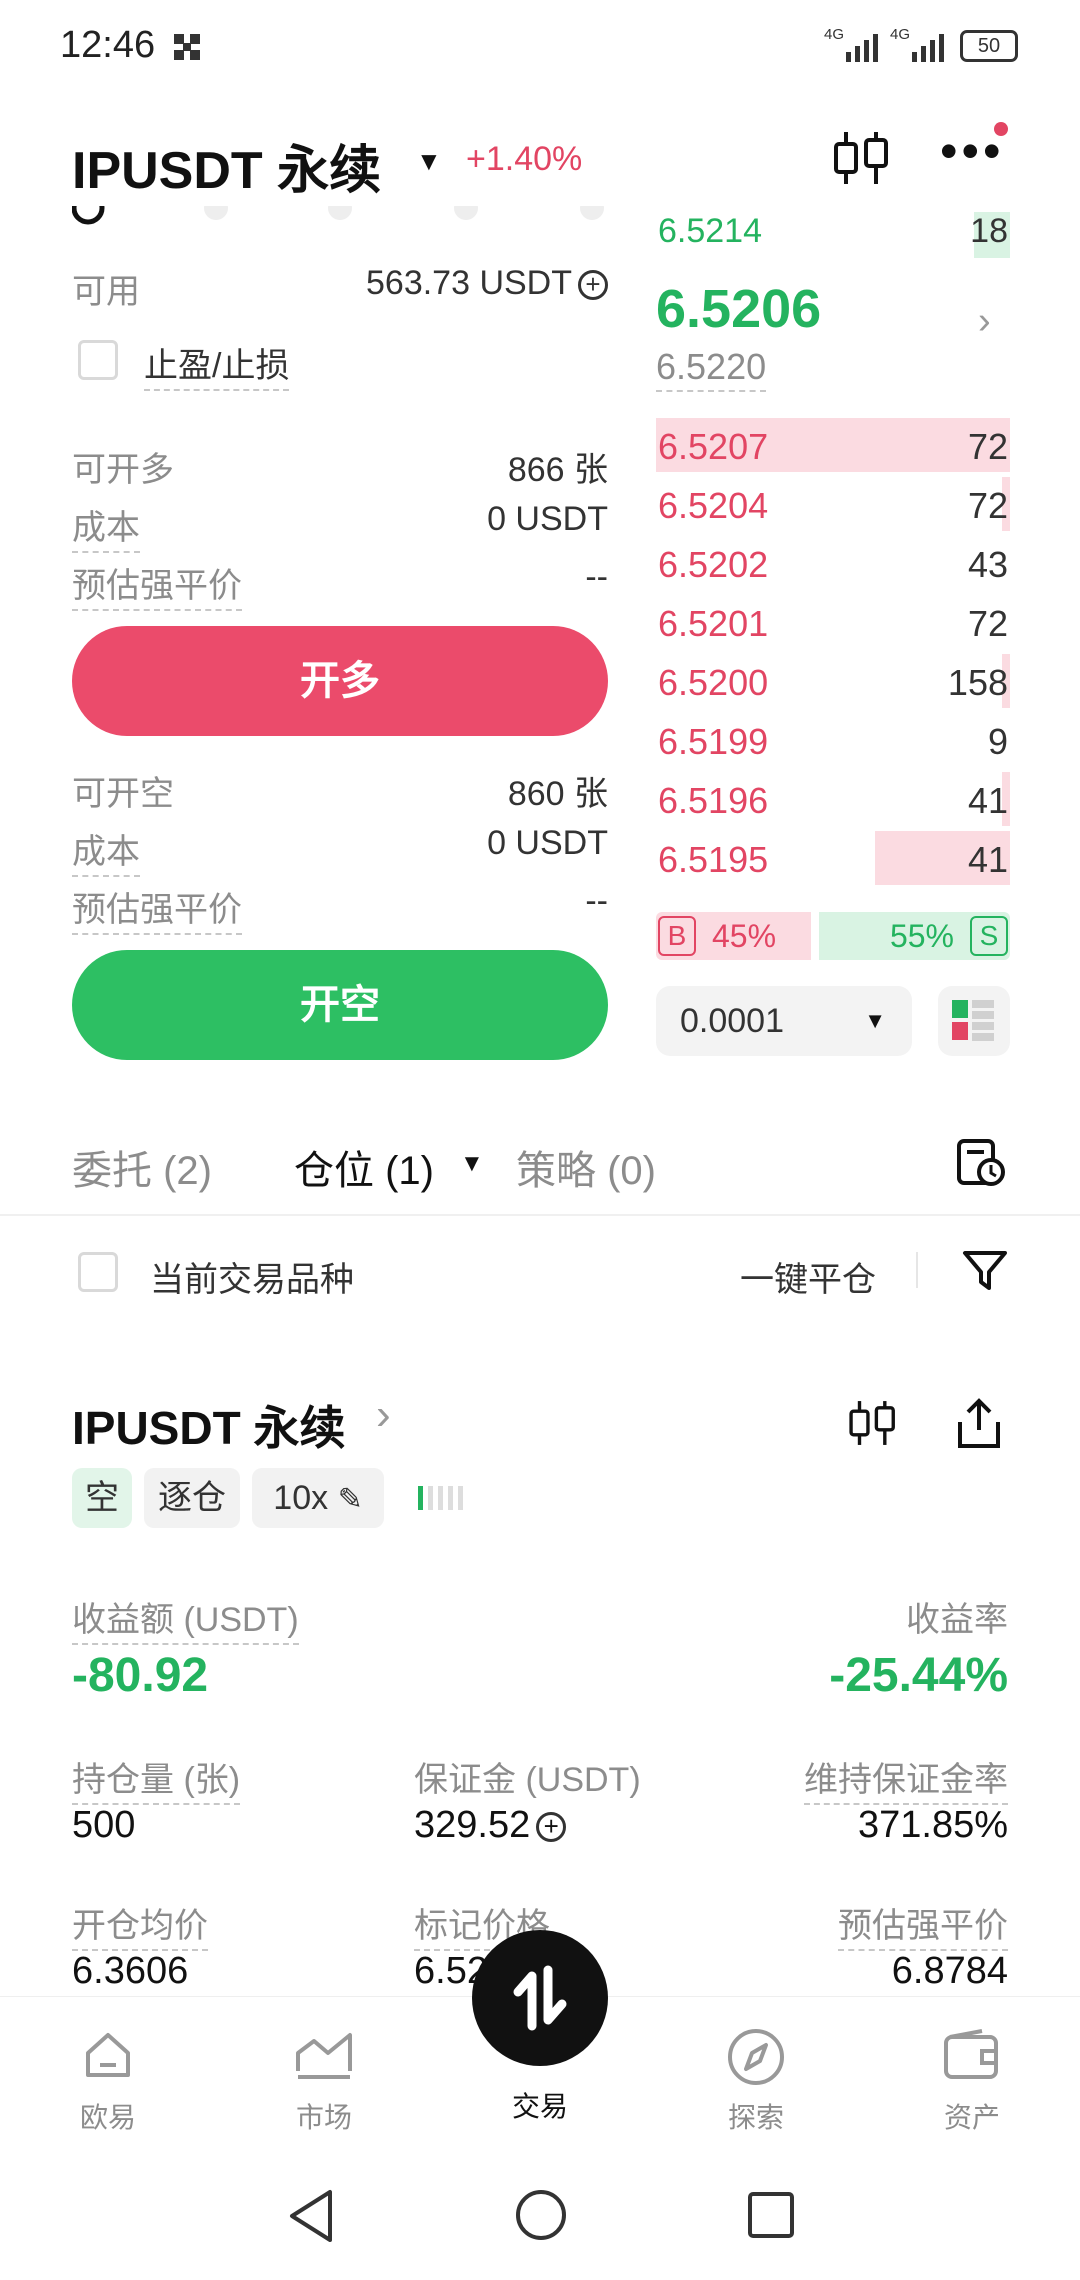  I want to click on chevron-right-icon: ›, so click(984, 321).